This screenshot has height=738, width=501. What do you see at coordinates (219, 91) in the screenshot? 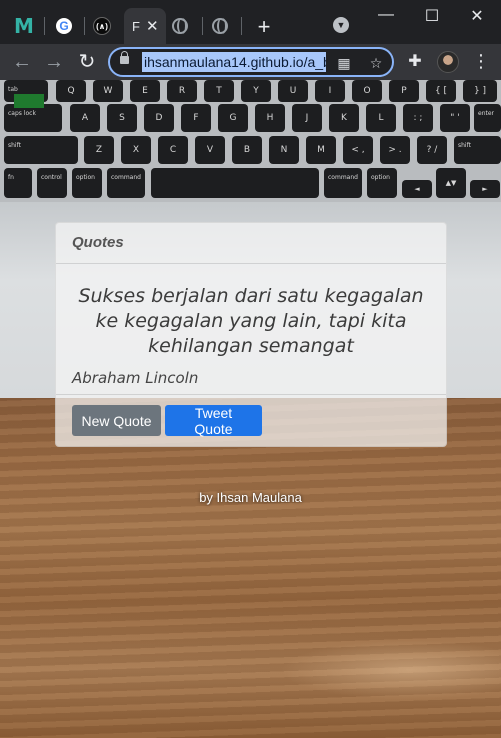
I see `key: T` at bounding box center [219, 91].